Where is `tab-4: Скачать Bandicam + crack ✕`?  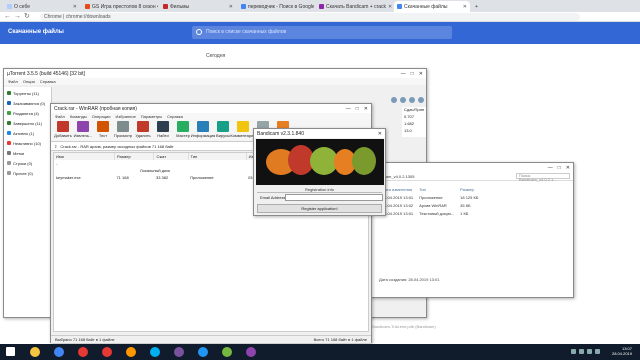
tab-4: Скачать Bandicam + crack ✕ is located at coordinates (354, 6).